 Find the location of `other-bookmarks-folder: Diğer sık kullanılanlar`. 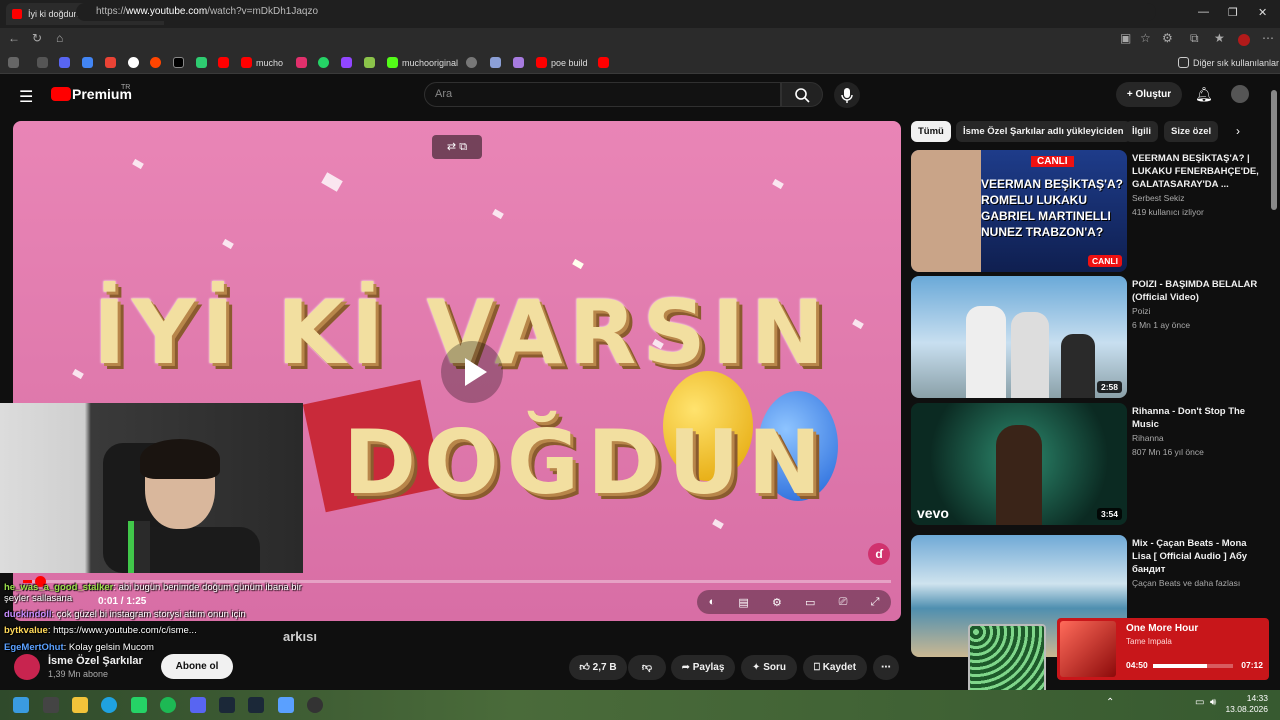

other-bookmarks-folder: Diğer sık kullanılanlar is located at coordinates (1228, 62).